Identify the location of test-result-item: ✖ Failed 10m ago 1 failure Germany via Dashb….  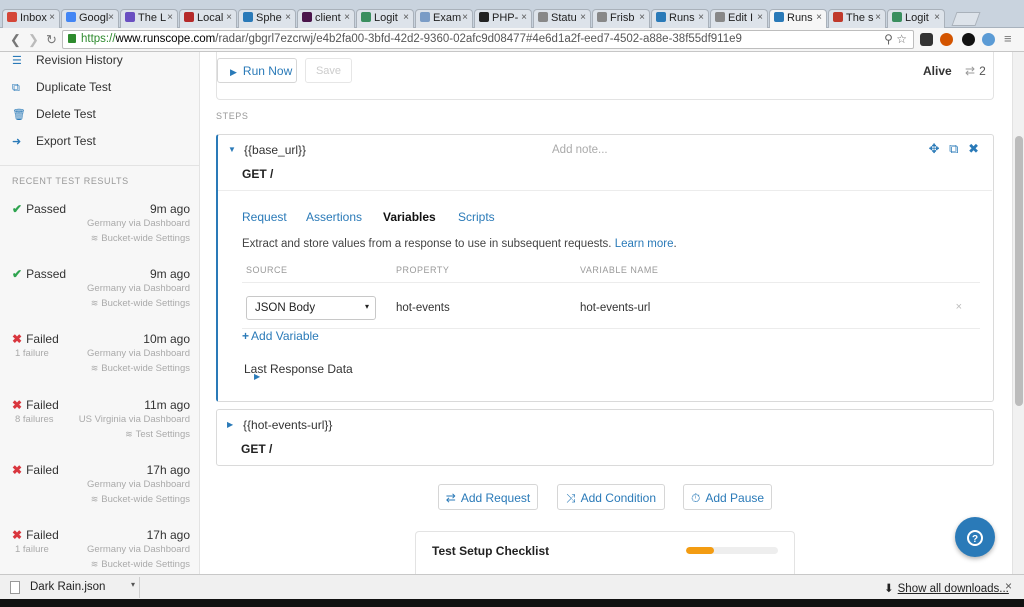
(99, 363).